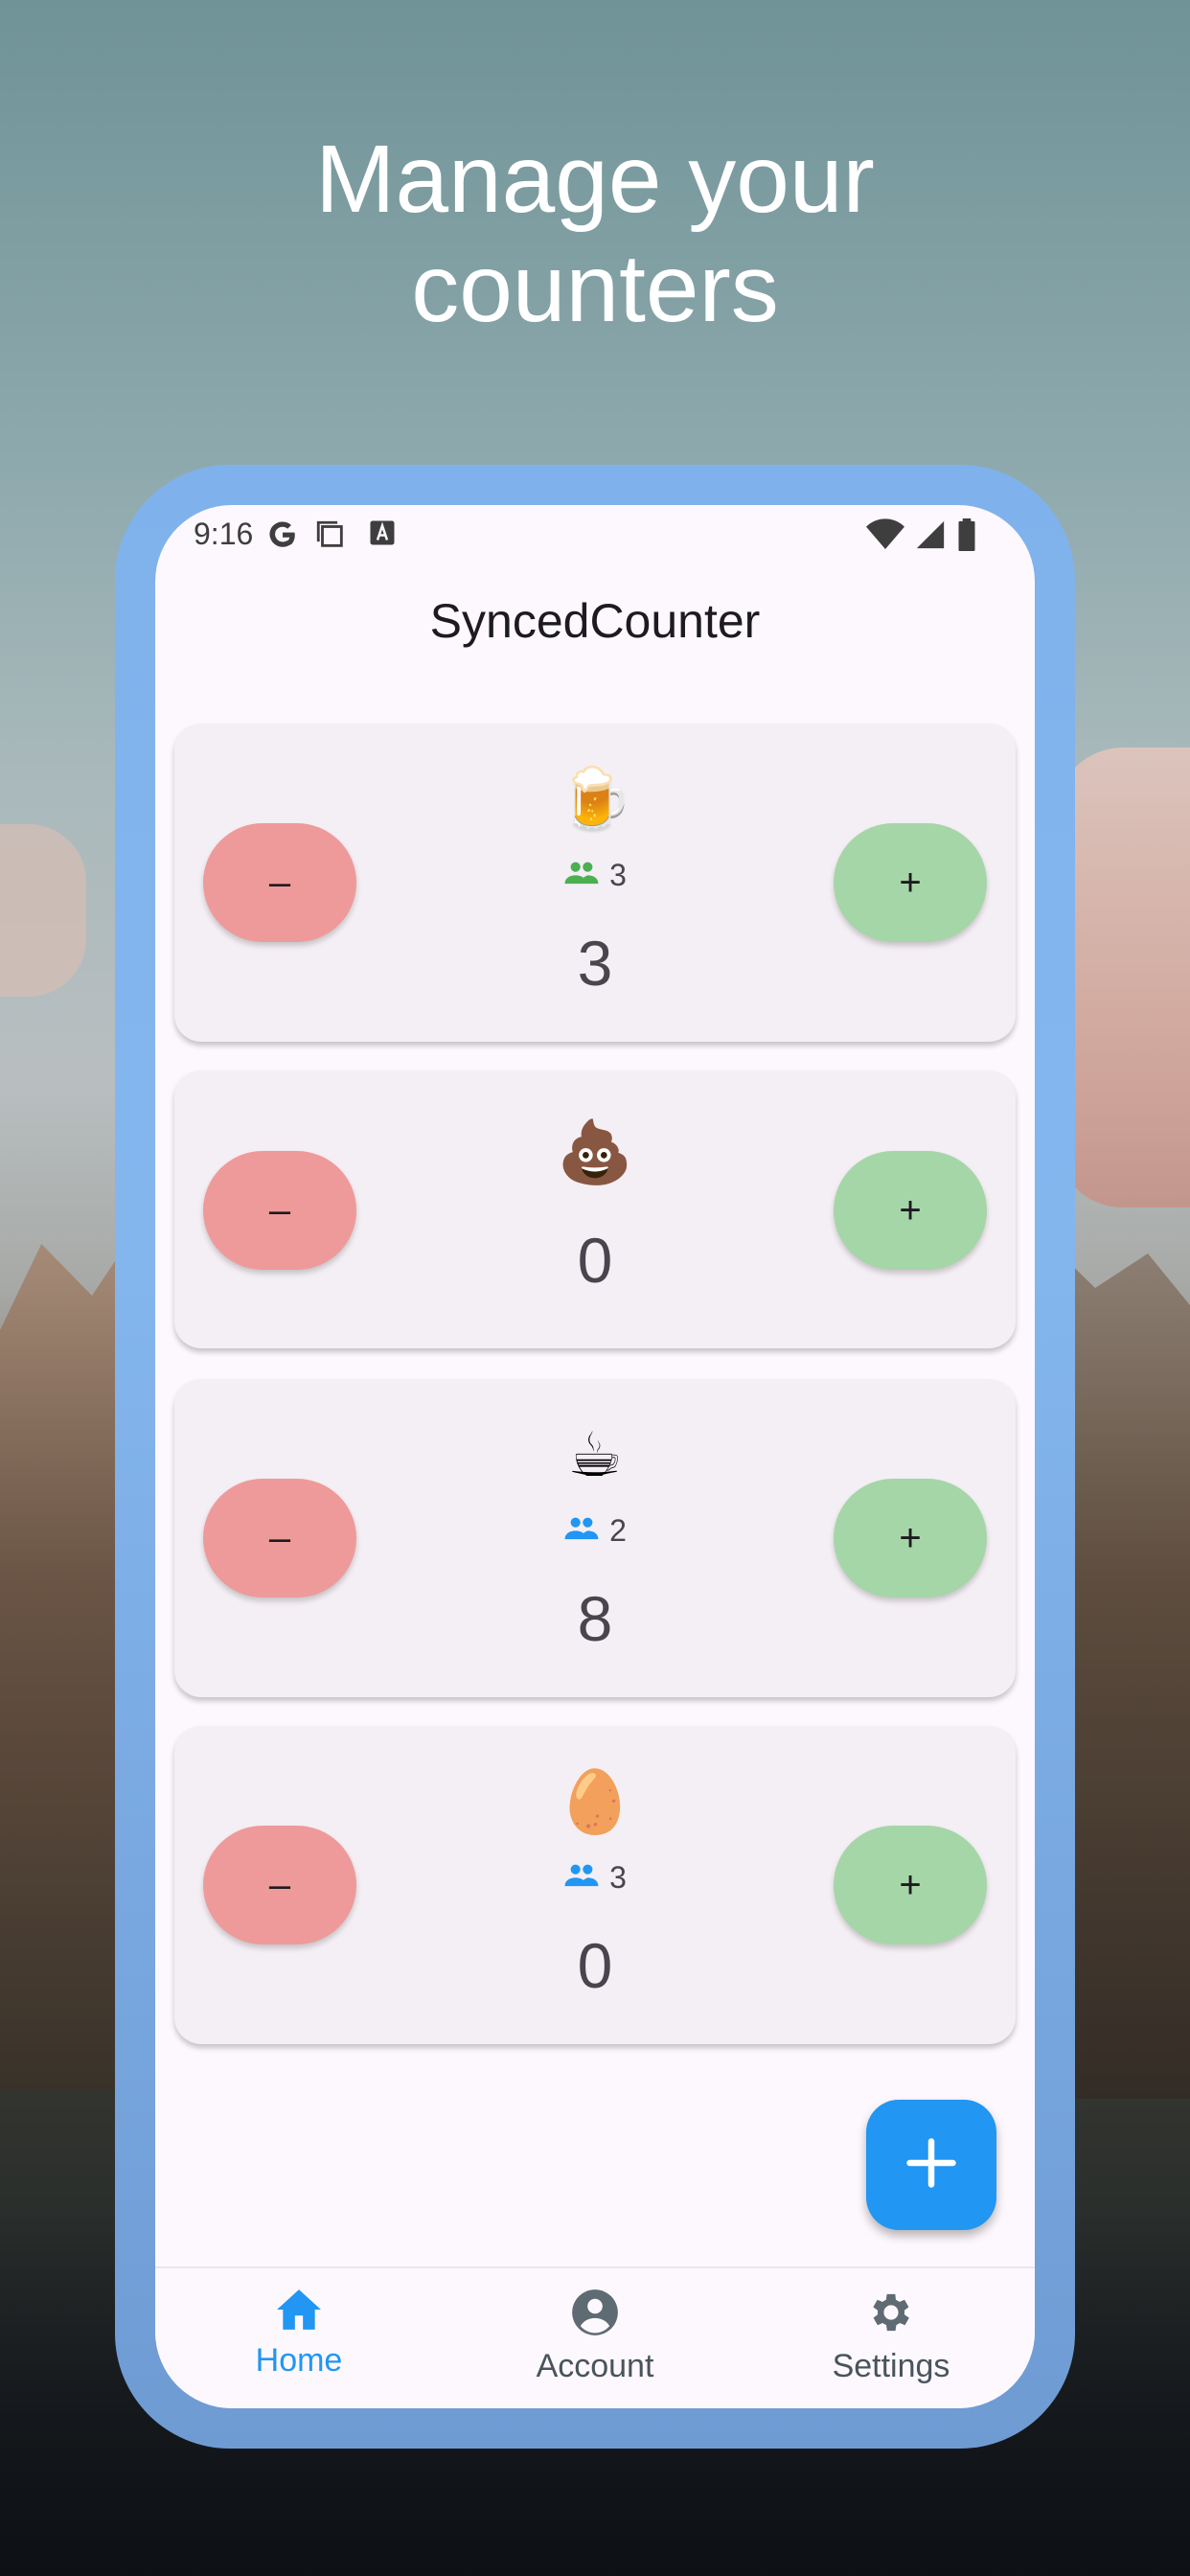  I want to click on status-bar: 9:16, so click(595, 543).